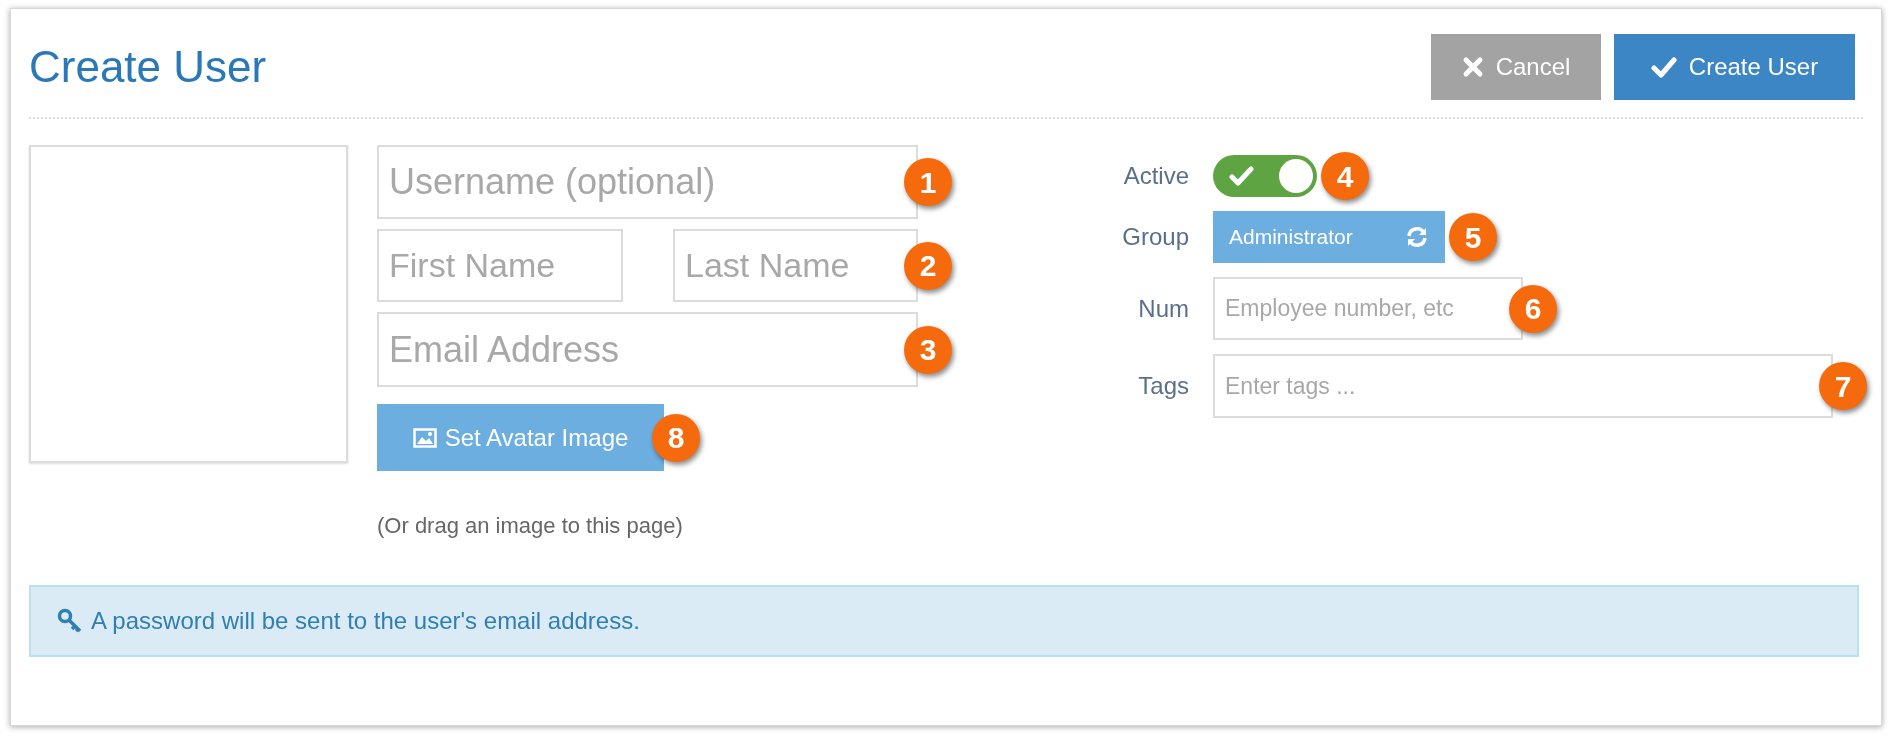 Image resolution: width=1894 pixels, height=736 pixels. What do you see at coordinates (1329, 237) in the screenshot?
I see `group-button: Administrator` at bounding box center [1329, 237].